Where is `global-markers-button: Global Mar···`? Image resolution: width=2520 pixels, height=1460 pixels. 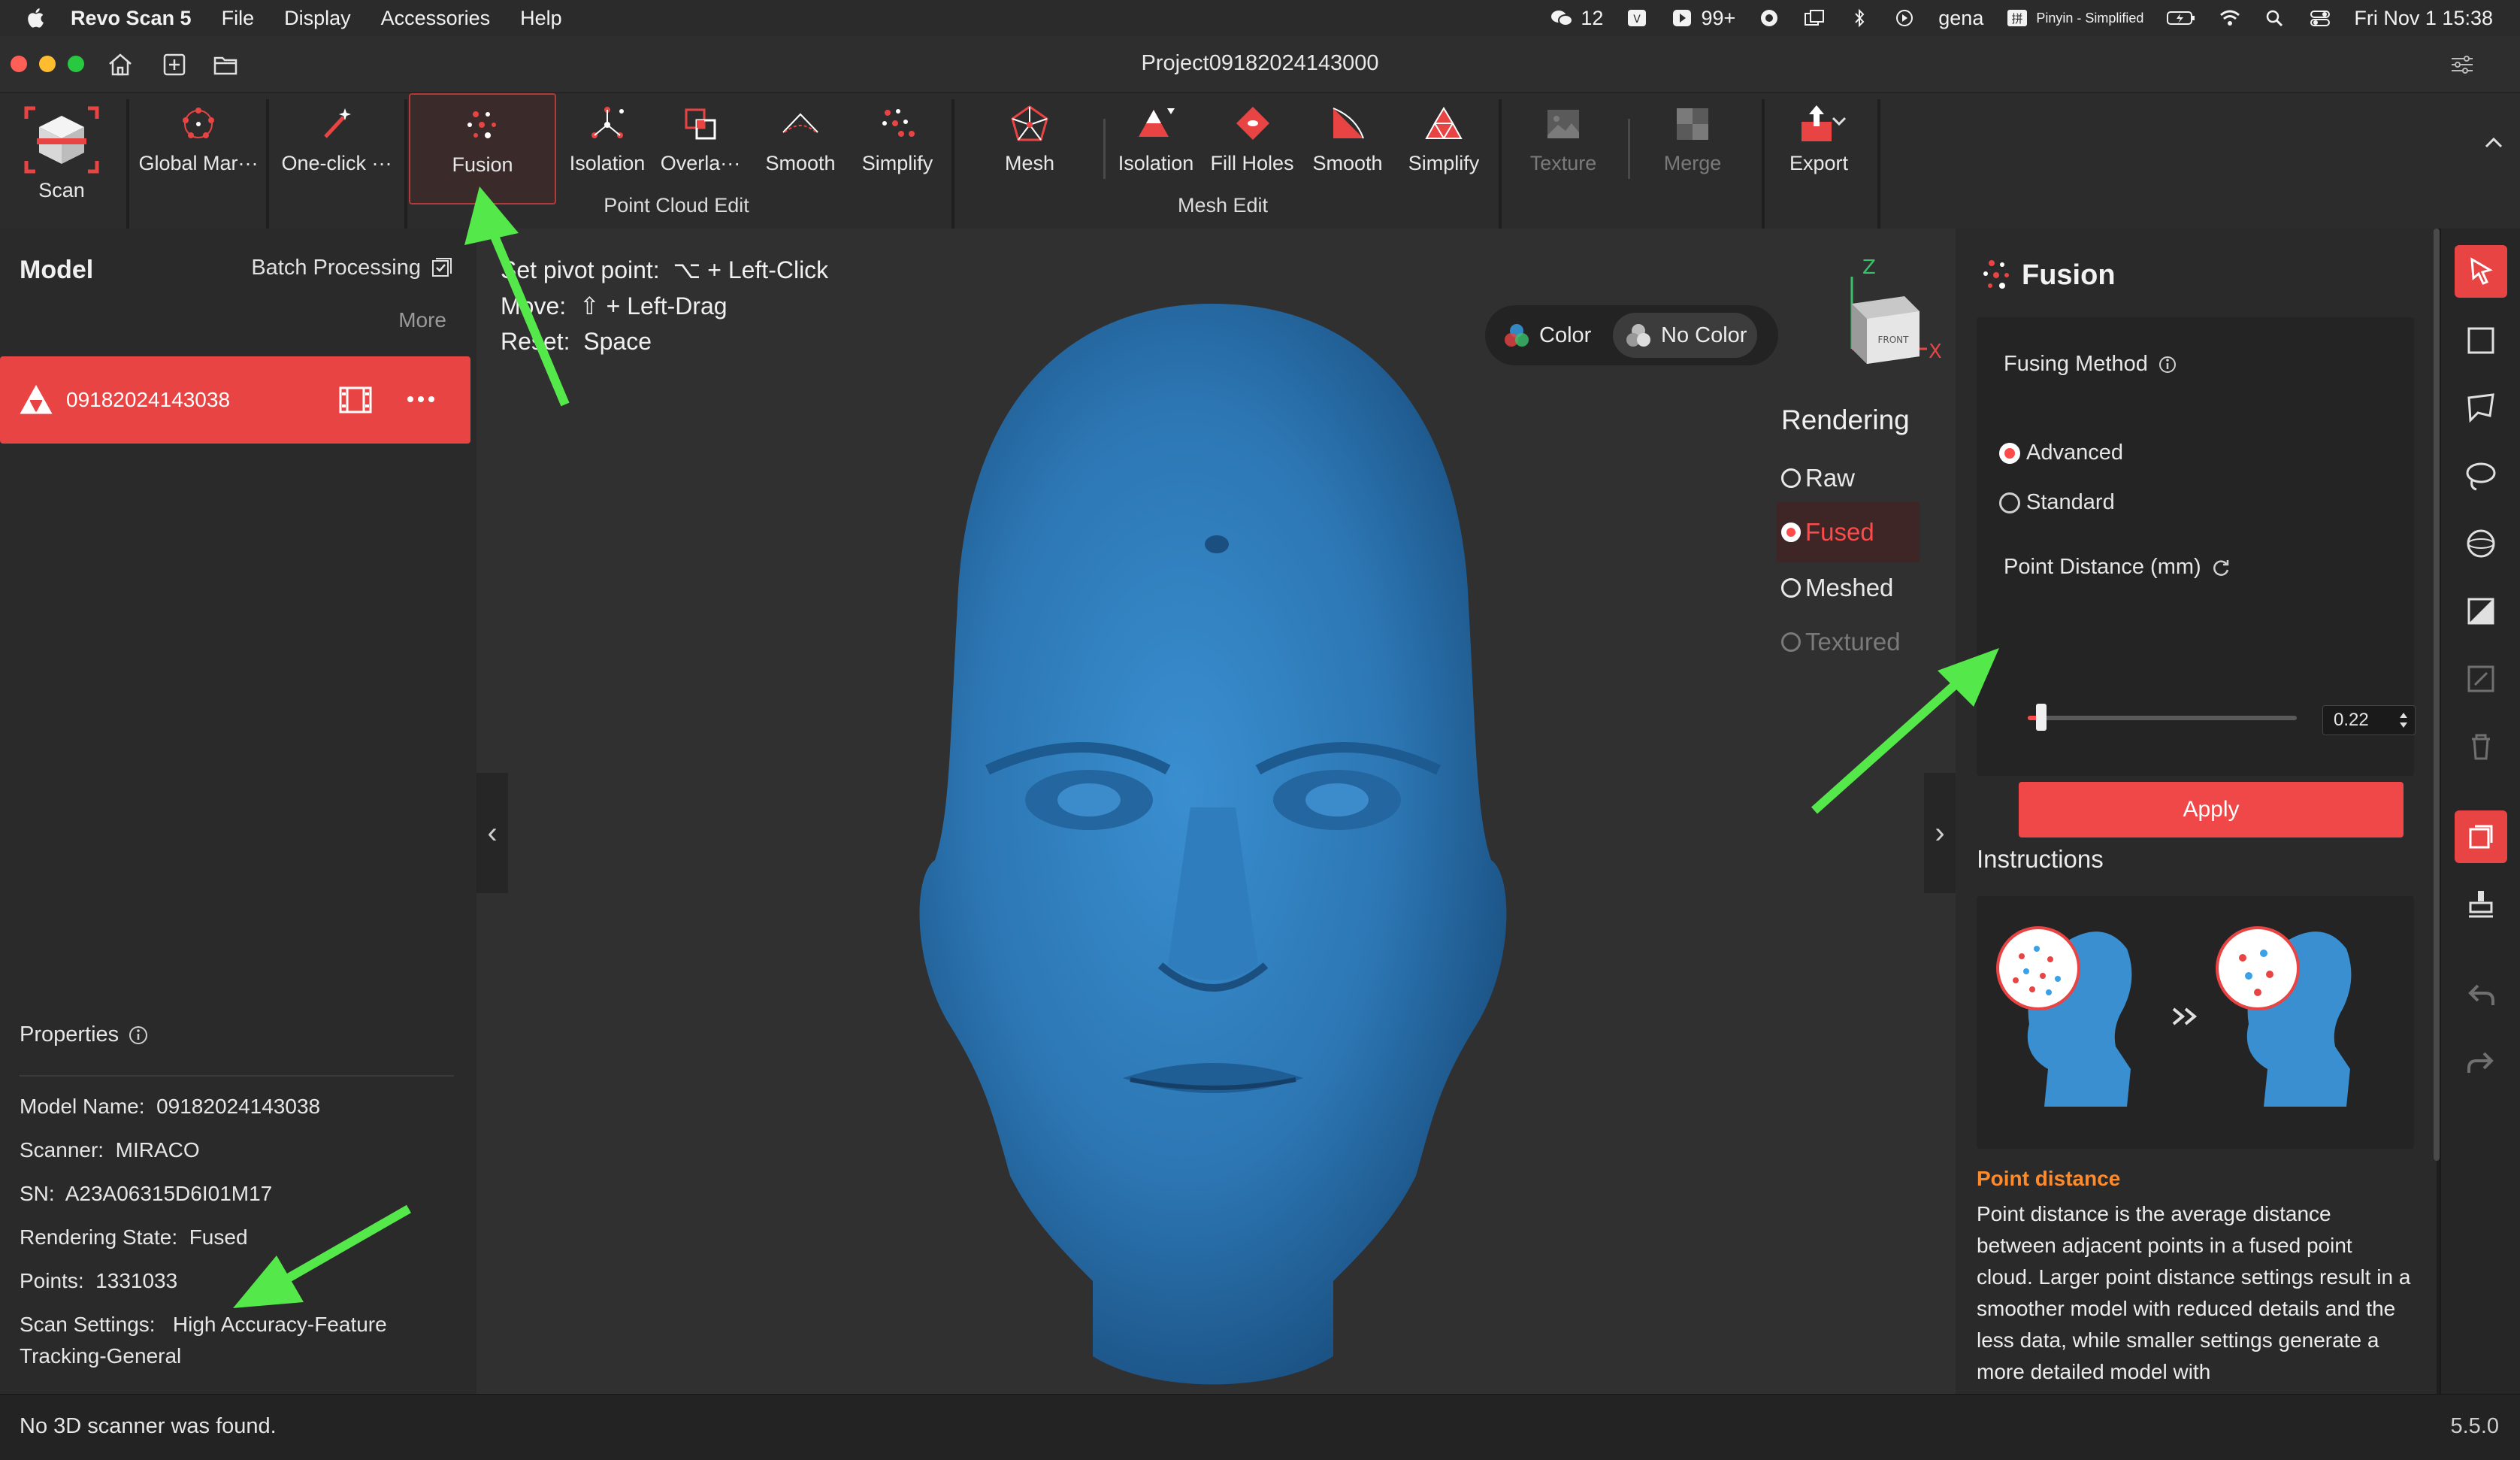
global-markers-button: Global Mar··· is located at coordinates (198, 148).